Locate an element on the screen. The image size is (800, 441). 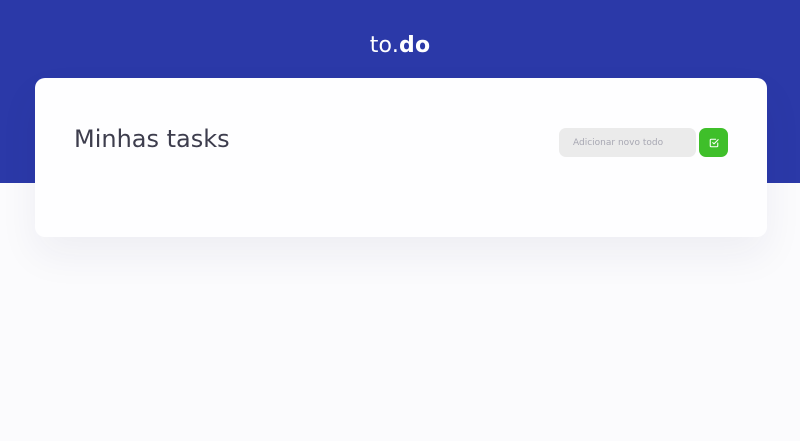
page-title: Minhas tasks is located at coordinates (152, 139).